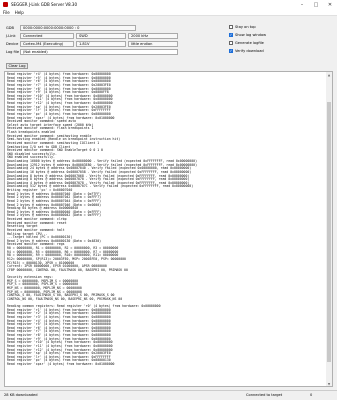 This screenshot has width=337, height=400. Describe the element at coordinates (47, 36) in the screenshot. I see `jlink-value: Connected` at that location.